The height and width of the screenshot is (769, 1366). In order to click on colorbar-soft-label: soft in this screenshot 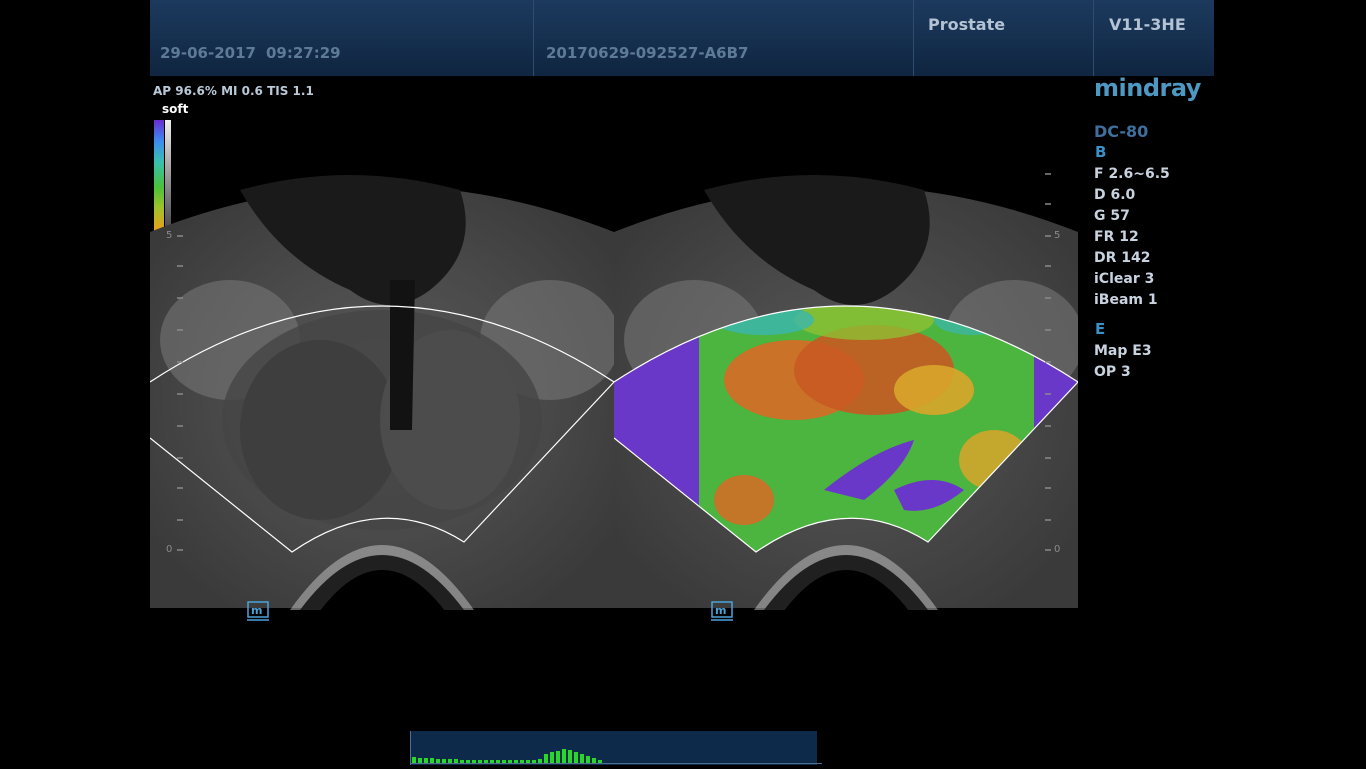, I will do `click(175, 109)`.